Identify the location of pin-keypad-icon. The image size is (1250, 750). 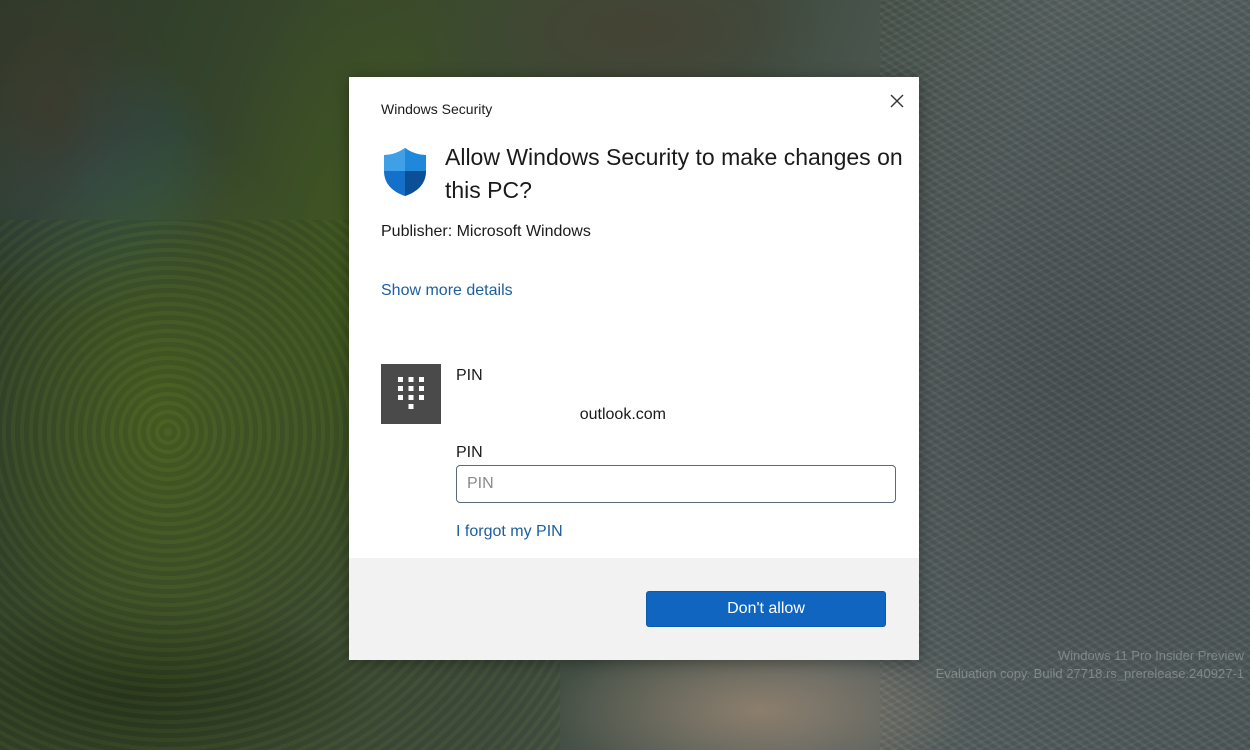
(411, 393).